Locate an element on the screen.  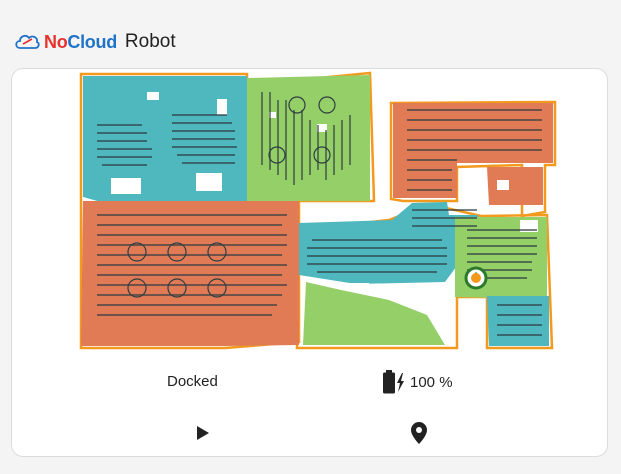
robot-icon is located at coordinates (476, 278).